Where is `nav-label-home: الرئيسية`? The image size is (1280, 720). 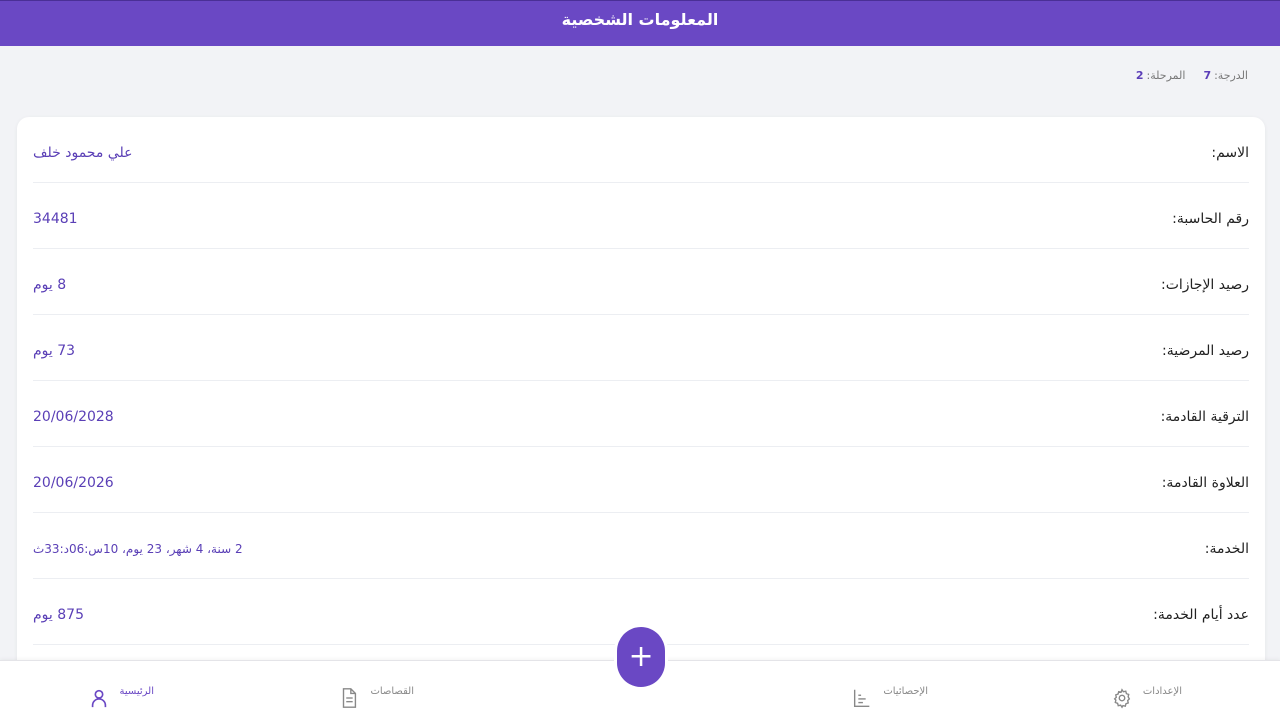 nav-label-home: الرئيسية is located at coordinates (136, 691).